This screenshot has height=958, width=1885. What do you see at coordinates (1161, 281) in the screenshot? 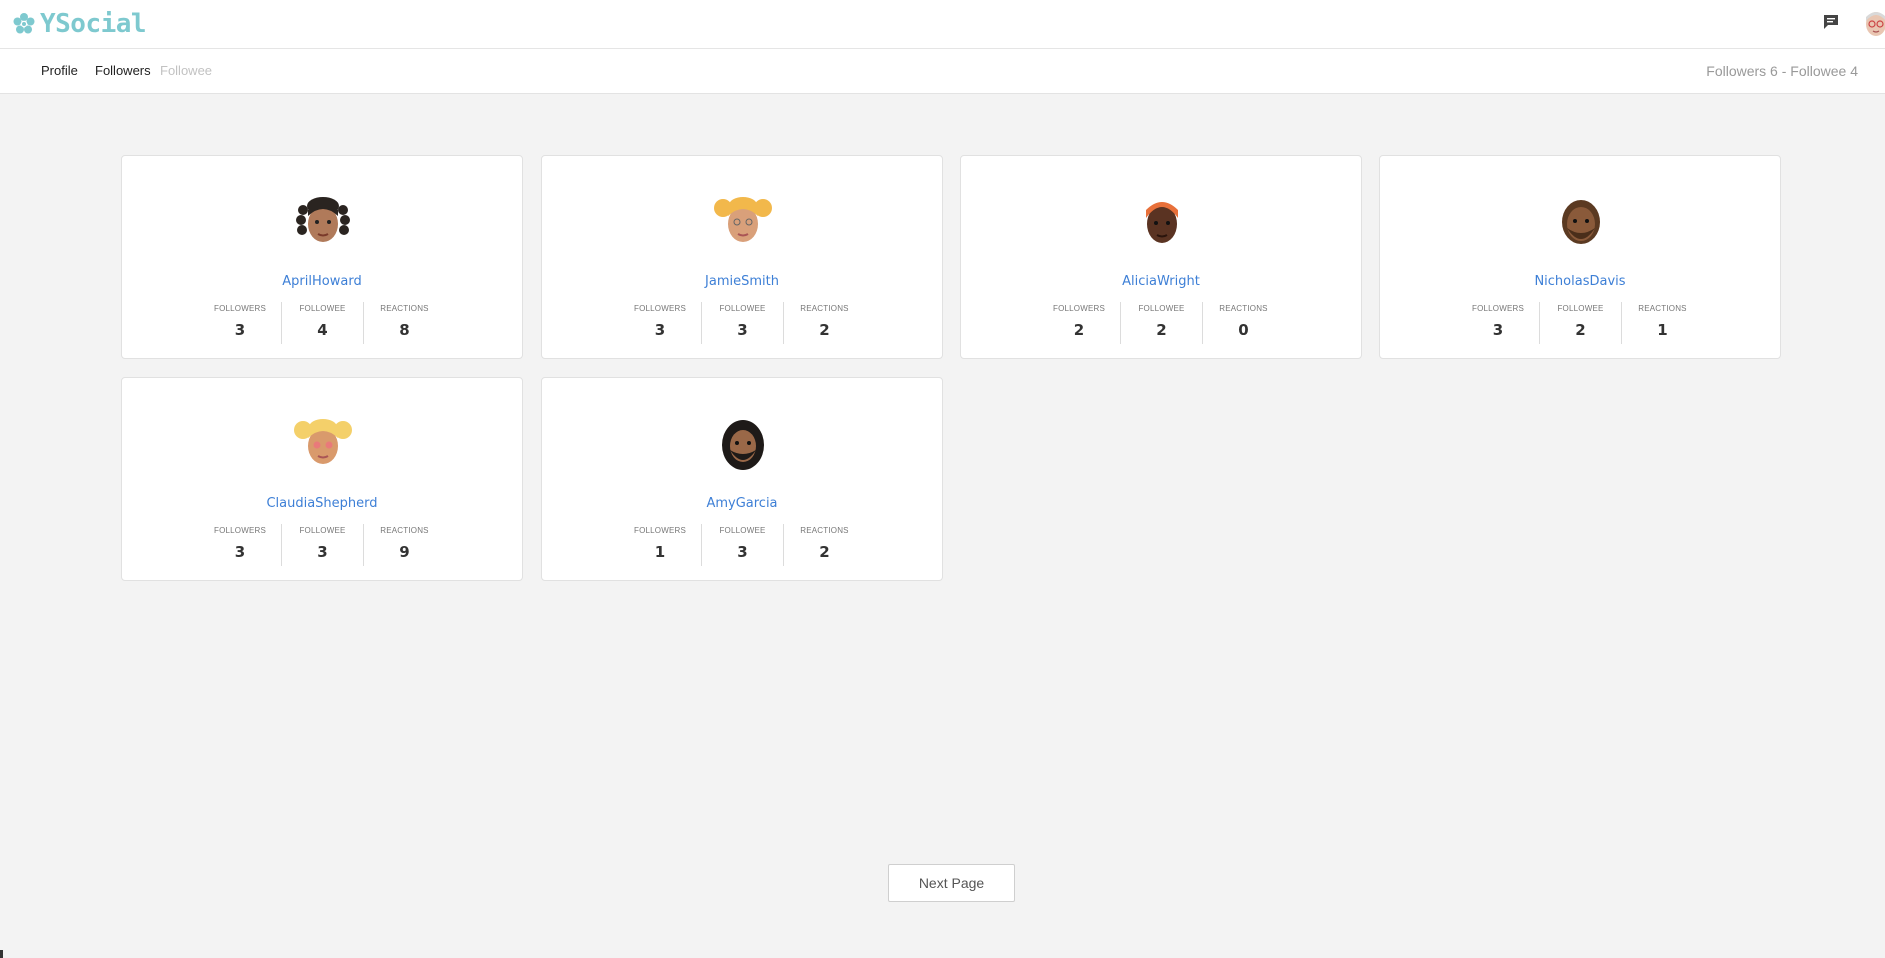
I see `user-name-link: AliciaWright` at bounding box center [1161, 281].